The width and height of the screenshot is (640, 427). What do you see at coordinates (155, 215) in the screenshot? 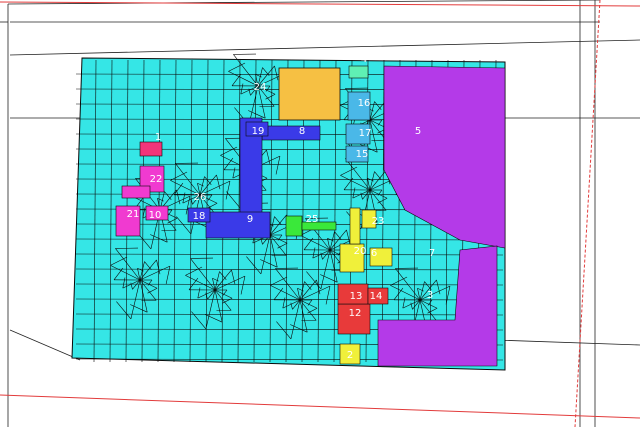
I see `region-label-10: 10` at bounding box center [155, 215].